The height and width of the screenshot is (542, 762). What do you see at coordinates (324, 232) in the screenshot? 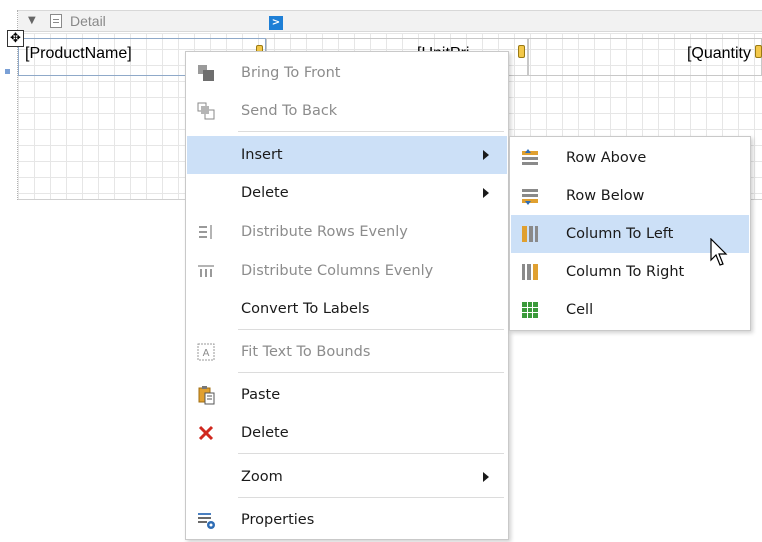
I see `menu-item-label: Distribute Rows Evenly` at bounding box center [324, 232].